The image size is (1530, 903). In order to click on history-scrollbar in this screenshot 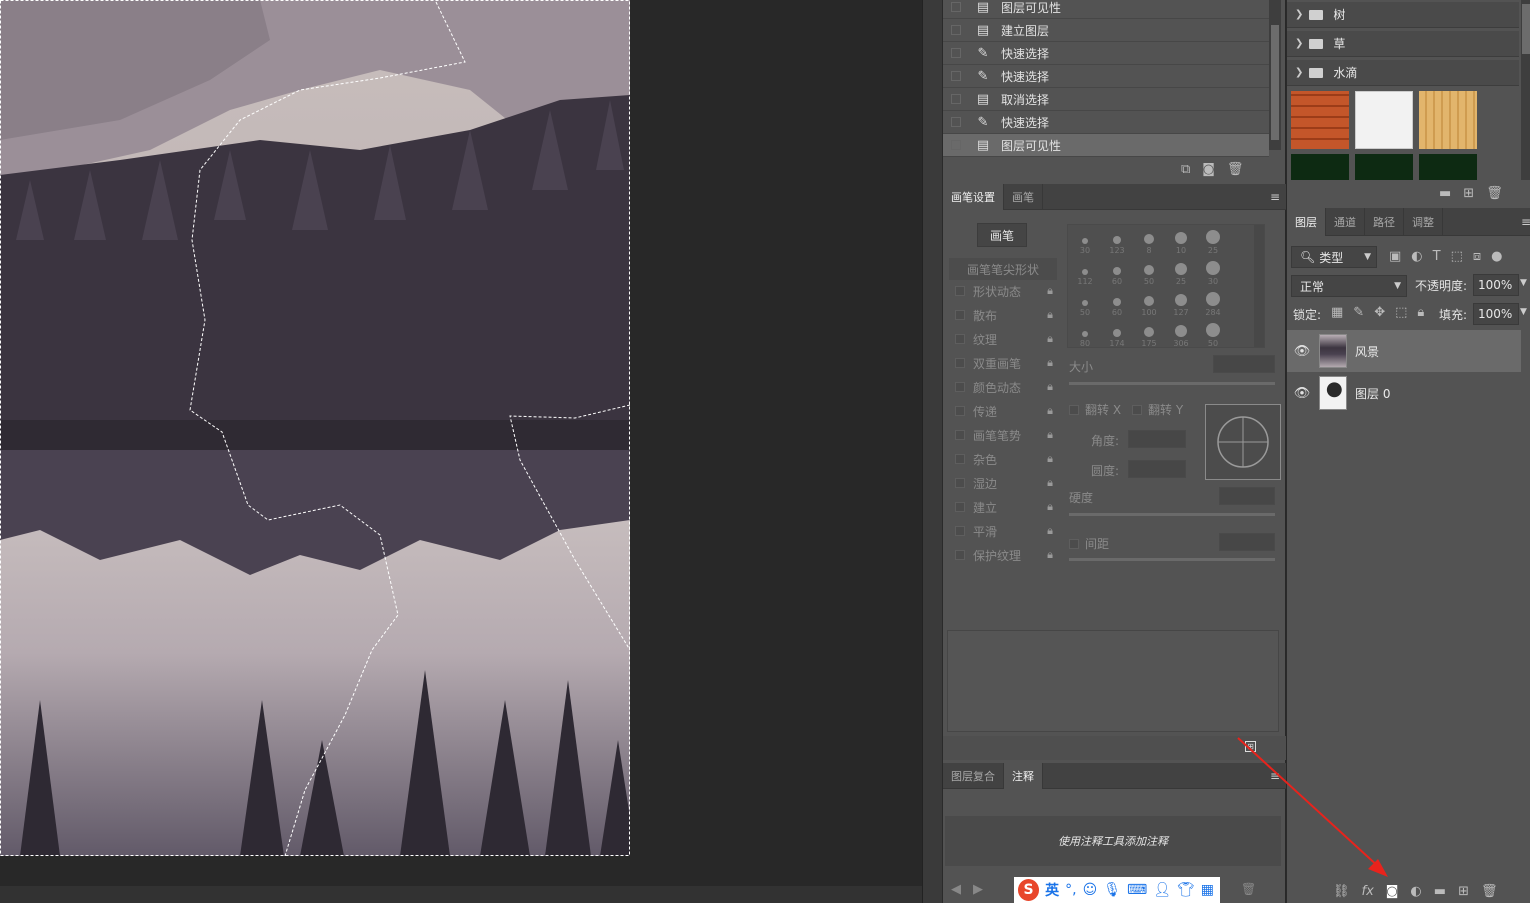, I will do `click(1275, 75)`.